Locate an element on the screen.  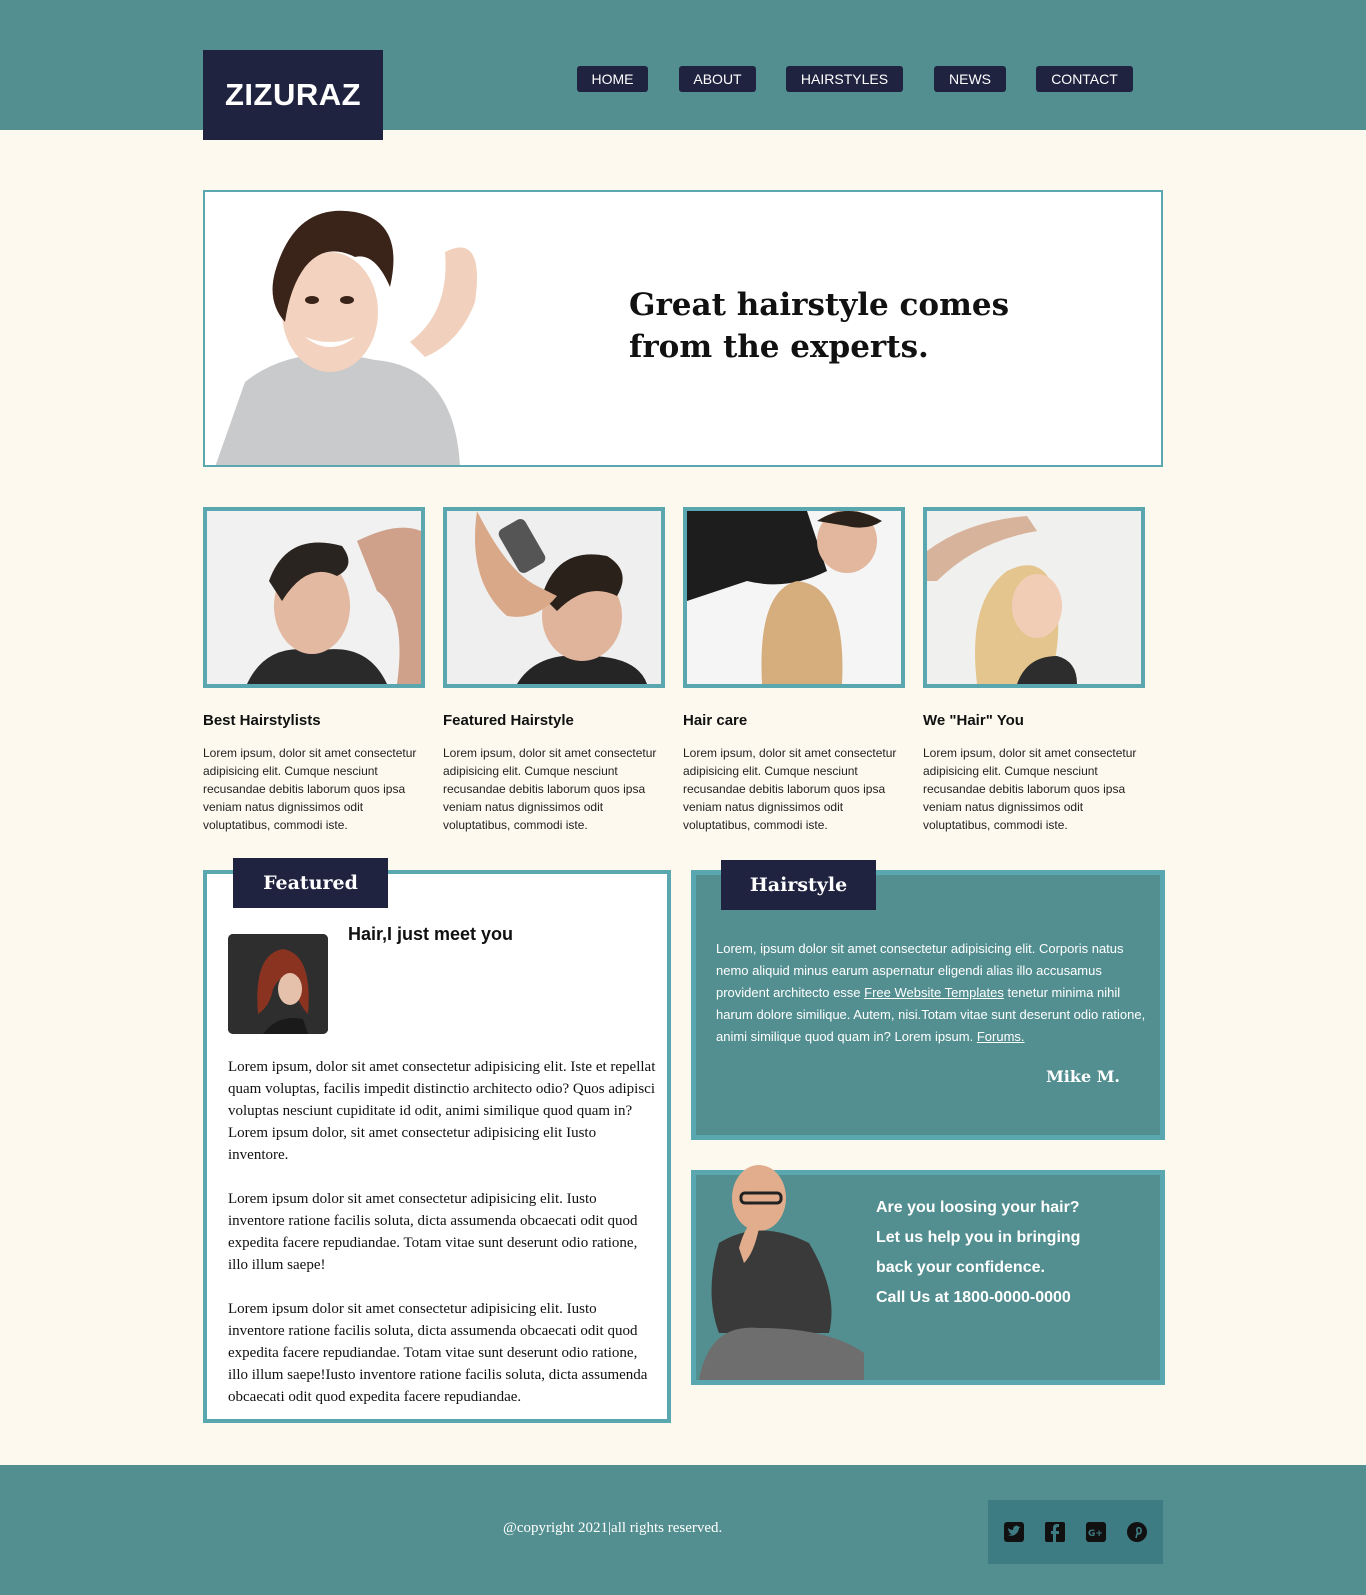
promo-phone: Call Us at 1800-0000-0000 is located at coordinates (973, 1297).